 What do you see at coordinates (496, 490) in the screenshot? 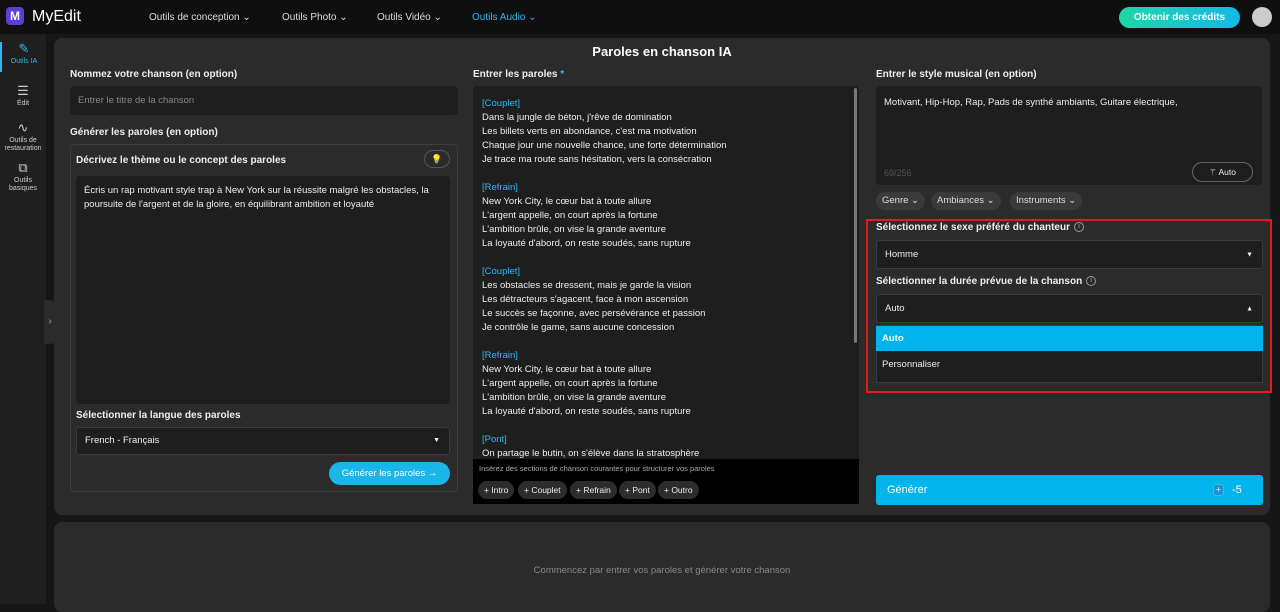
I see `insert-intro-button: + Intro` at bounding box center [496, 490].